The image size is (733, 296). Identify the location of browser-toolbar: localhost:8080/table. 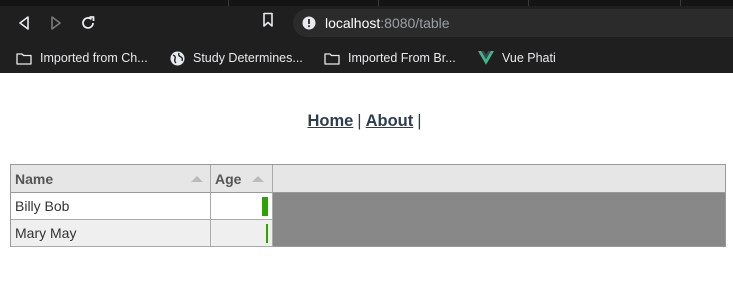
(366, 24).